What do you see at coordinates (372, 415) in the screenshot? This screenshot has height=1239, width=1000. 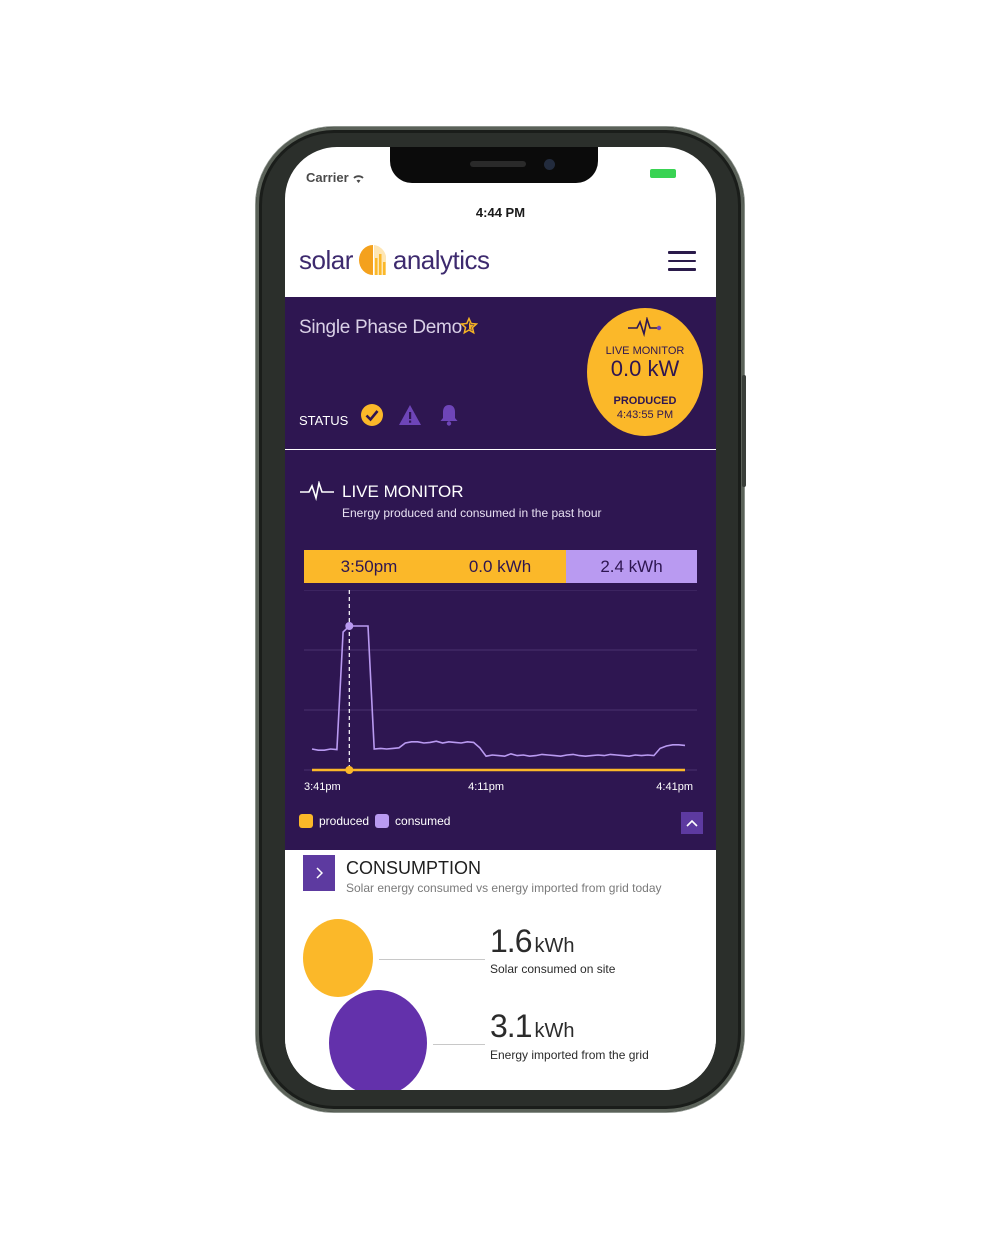 I see `check-circle-icon` at bounding box center [372, 415].